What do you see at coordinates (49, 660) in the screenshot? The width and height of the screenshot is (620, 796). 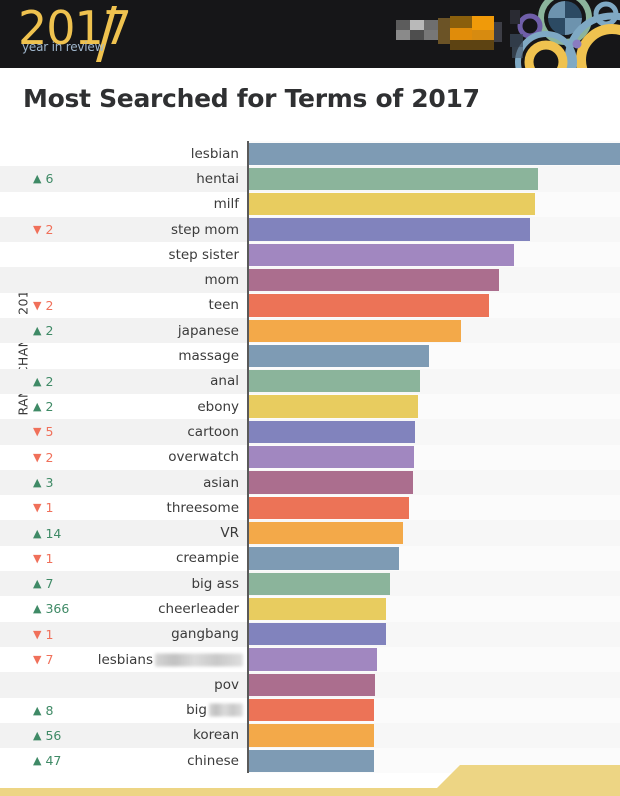 I see `rank-change-value: 7` at bounding box center [49, 660].